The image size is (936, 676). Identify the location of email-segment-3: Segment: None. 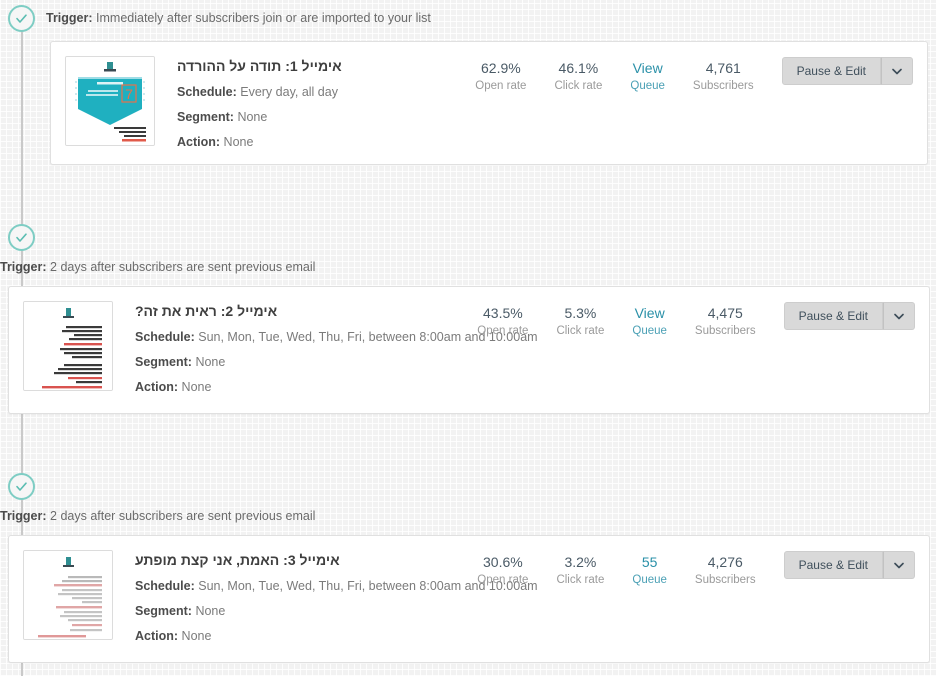
(299, 611).